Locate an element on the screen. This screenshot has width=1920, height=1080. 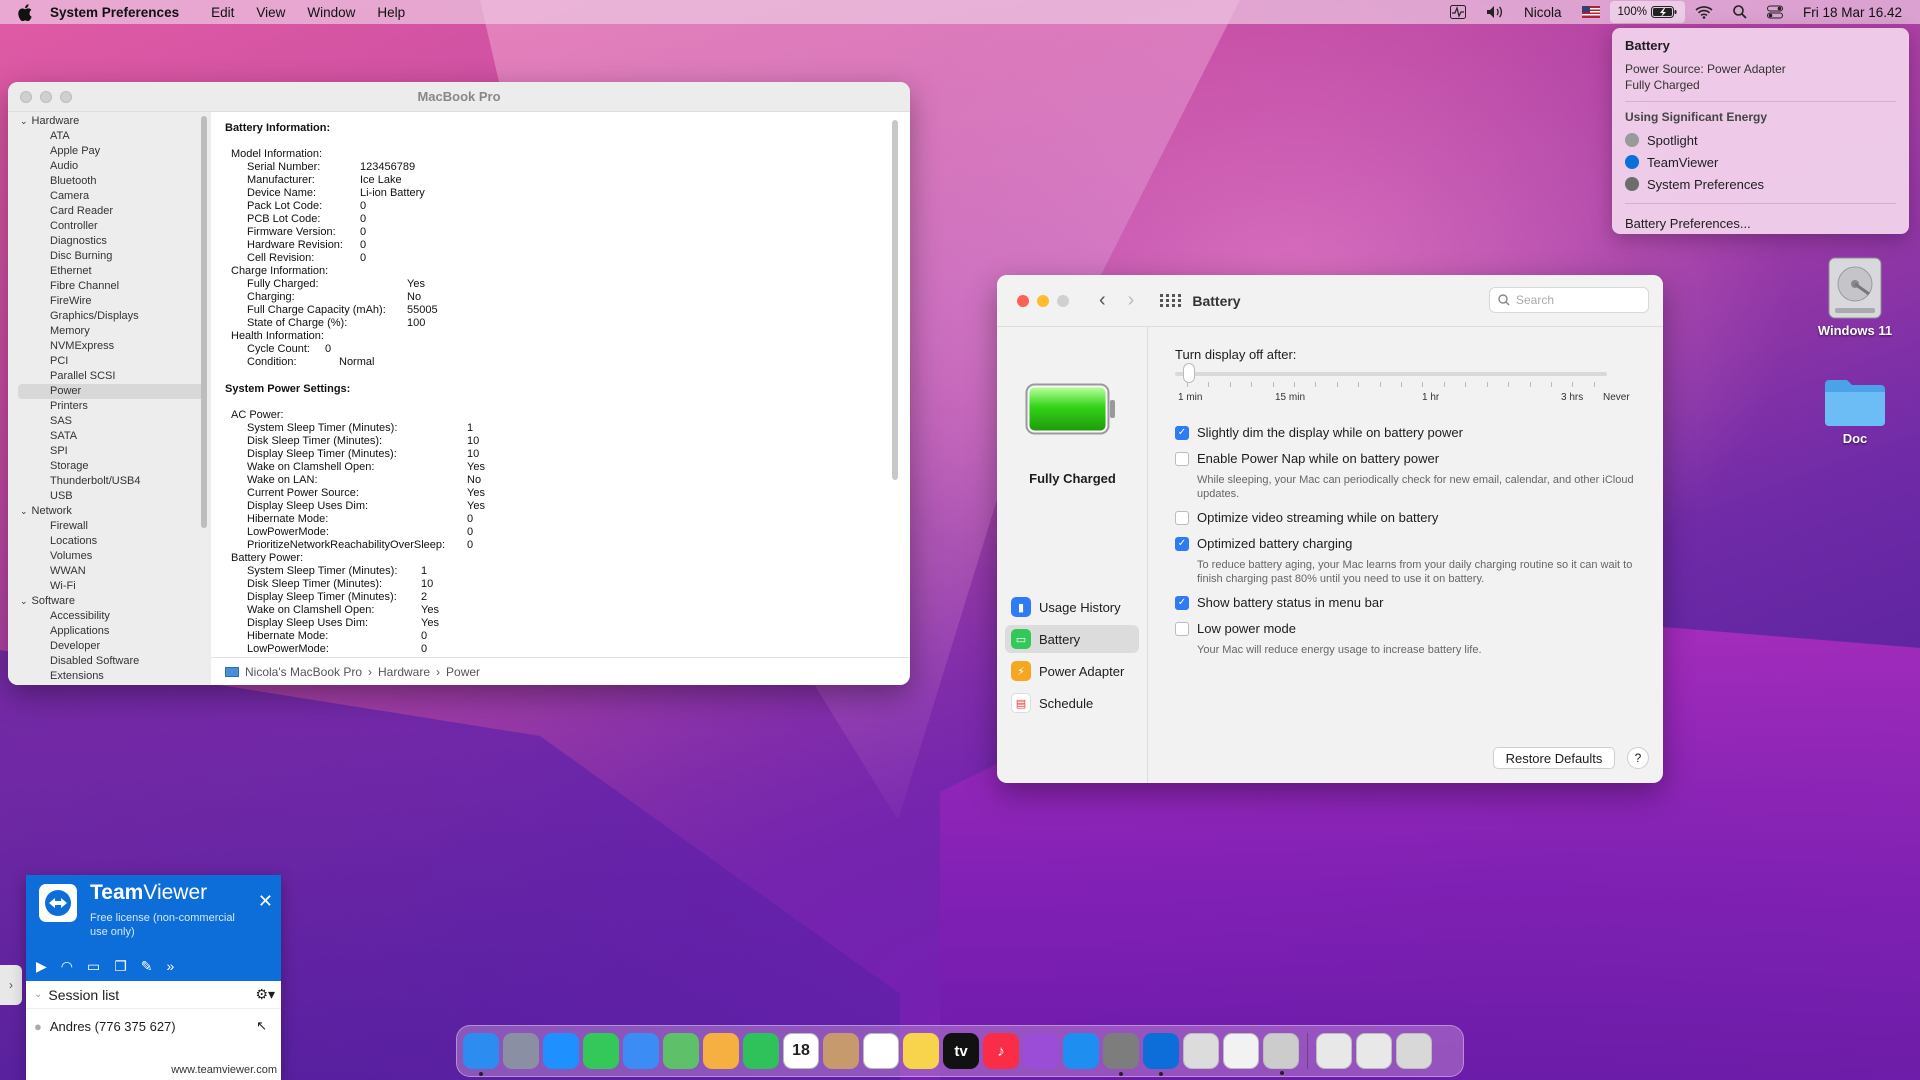
sidebar-item: SATA is located at coordinates (109, 436).